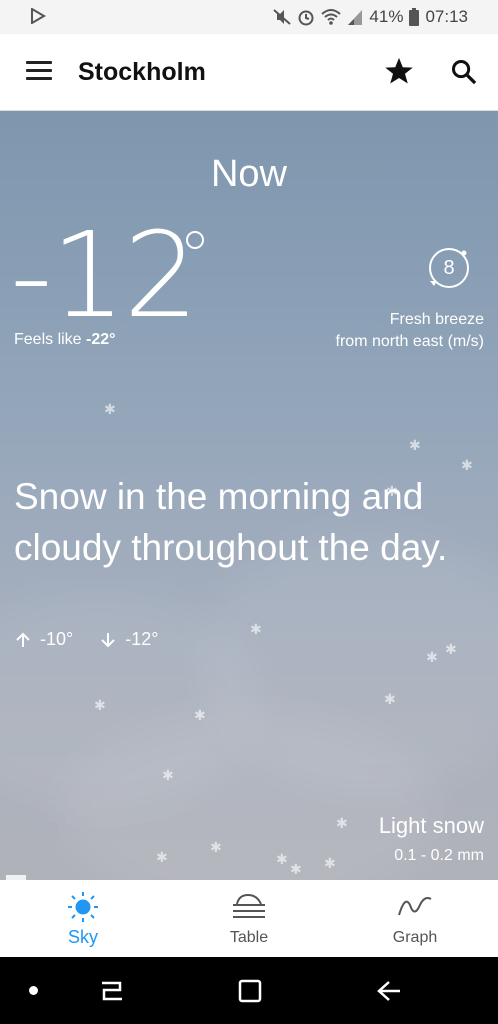  What do you see at coordinates (415, 937) in the screenshot?
I see `tab-graph-label: Graph` at bounding box center [415, 937].